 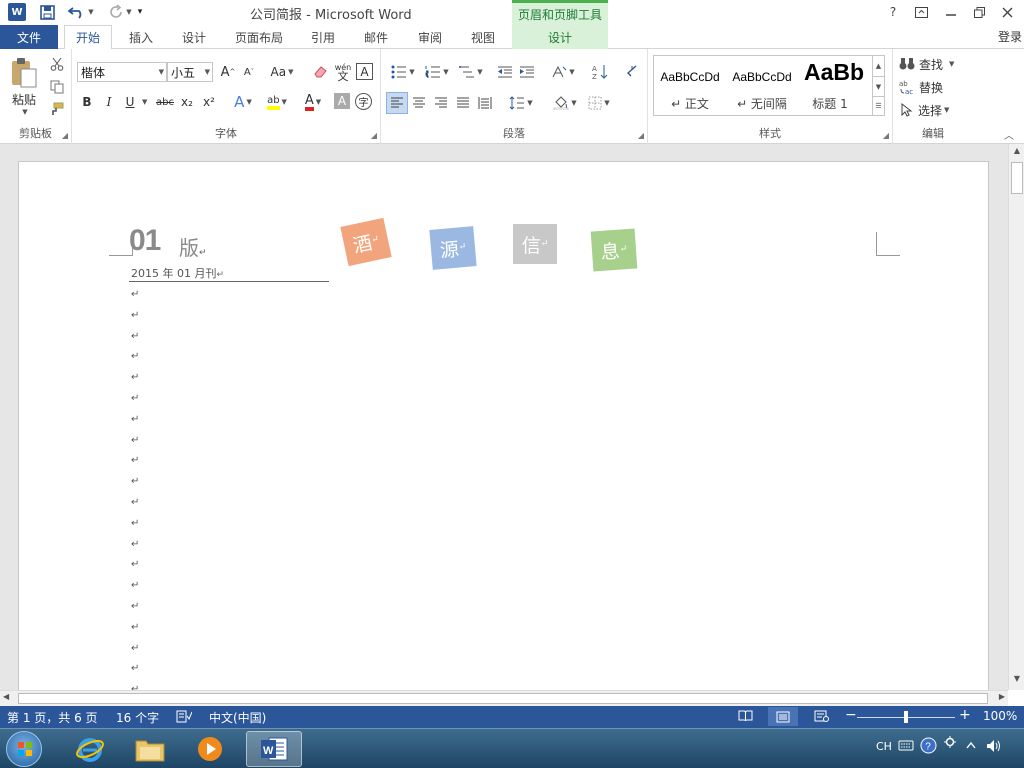 What do you see at coordinates (364, 71) in the screenshot?
I see `character-border-button: A` at bounding box center [364, 71].